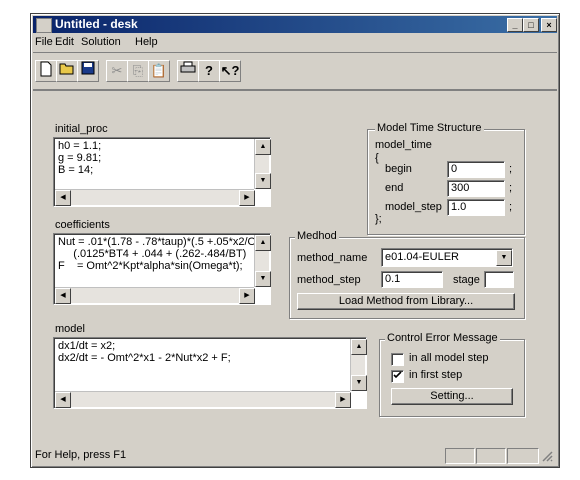 This screenshot has width=580, height=480. Describe the element at coordinates (394, 188) in the screenshot. I see `end-label: end` at that location.